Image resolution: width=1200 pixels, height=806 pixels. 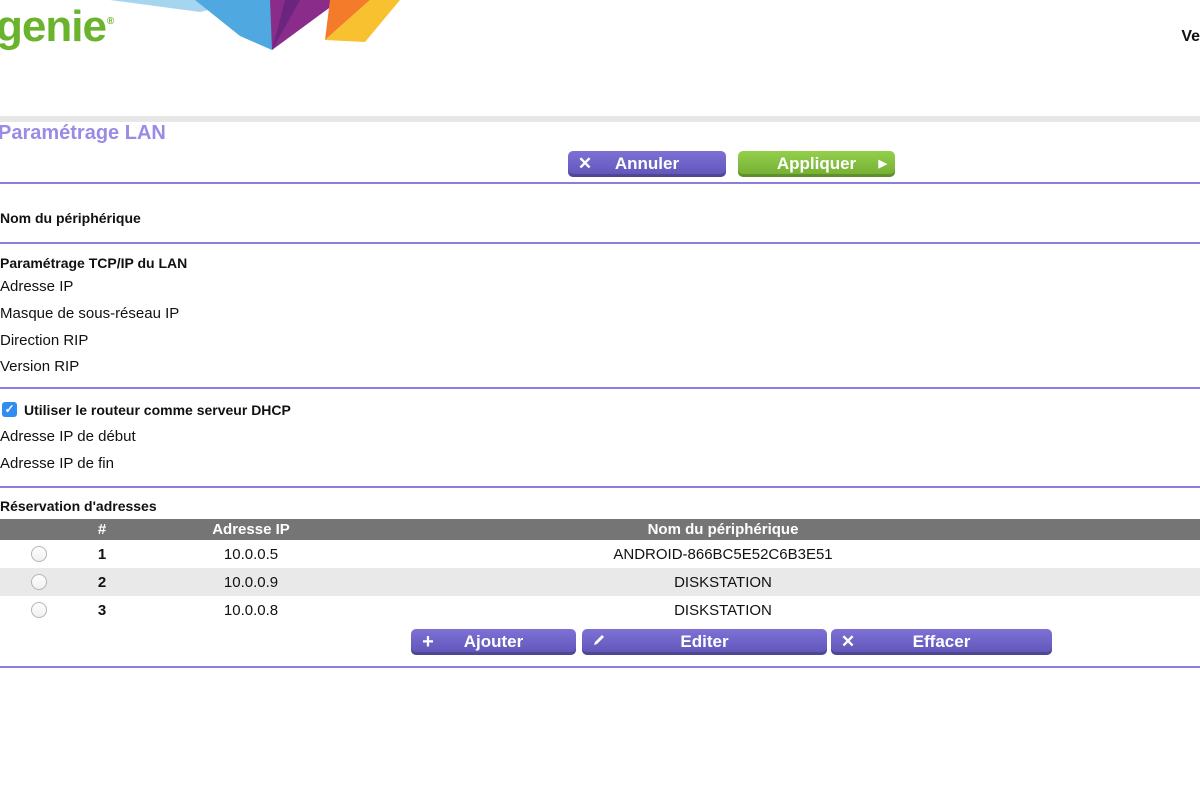 I want to click on logo: genie®, so click(x=57, y=27).